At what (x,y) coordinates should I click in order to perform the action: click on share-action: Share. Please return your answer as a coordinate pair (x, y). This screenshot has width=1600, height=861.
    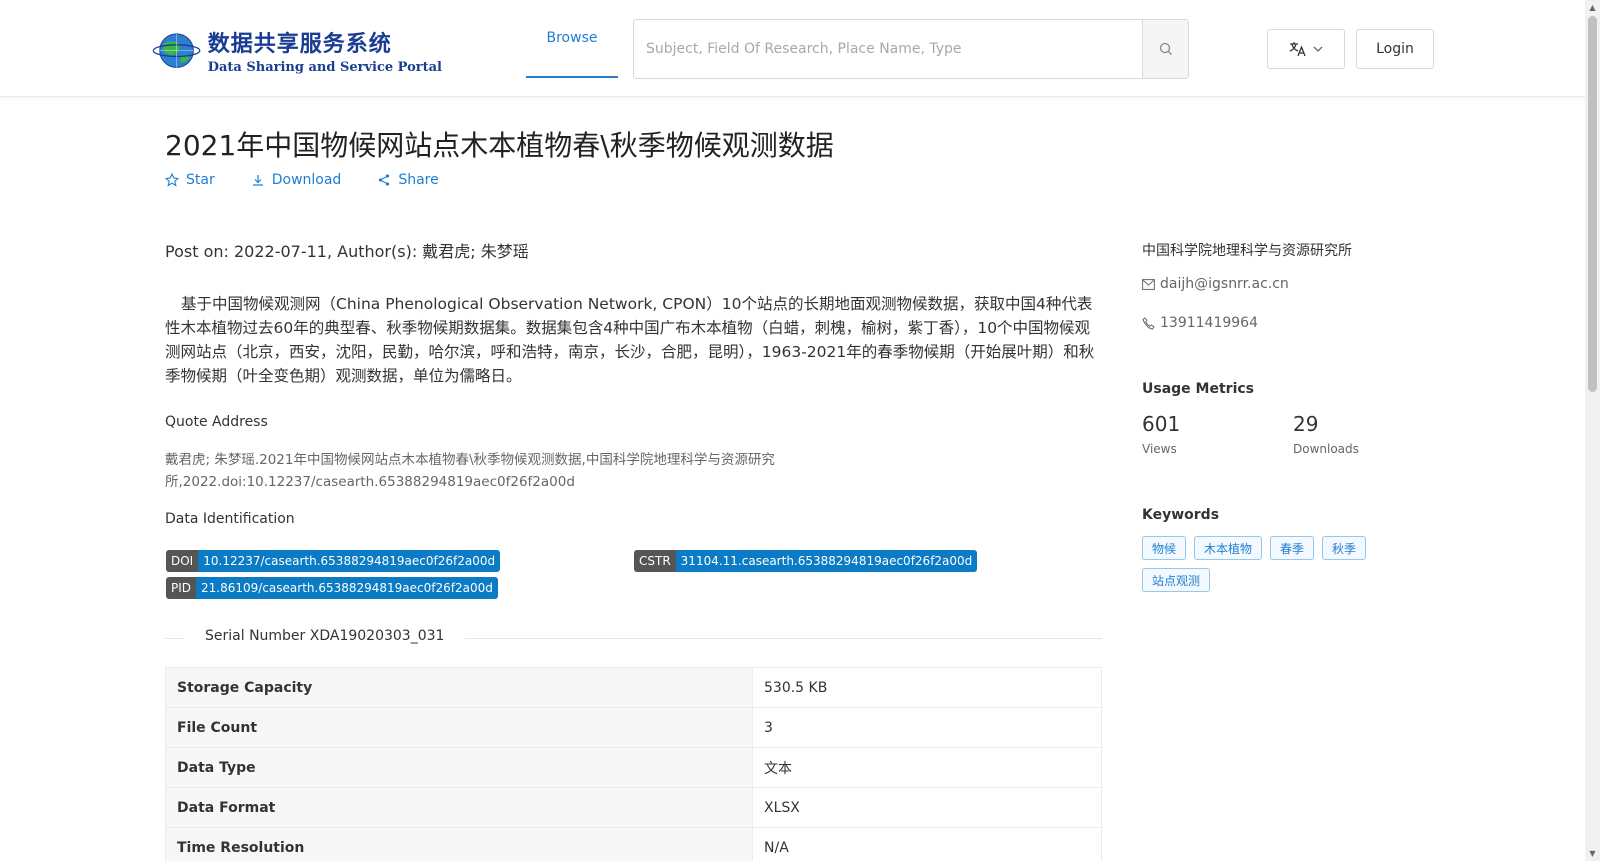
    Looking at the image, I should click on (408, 180).